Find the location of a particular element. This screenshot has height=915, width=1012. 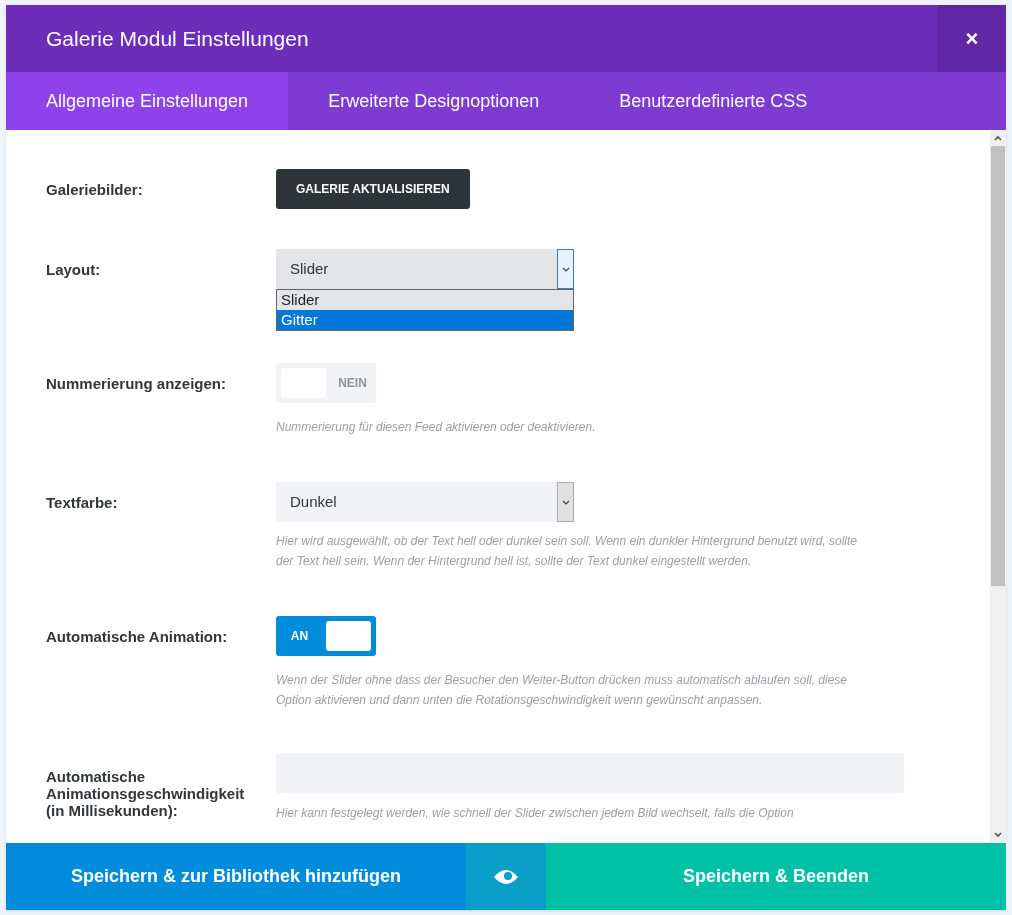

field-label: Automatische Animation: is located at coordinates (137, 636).